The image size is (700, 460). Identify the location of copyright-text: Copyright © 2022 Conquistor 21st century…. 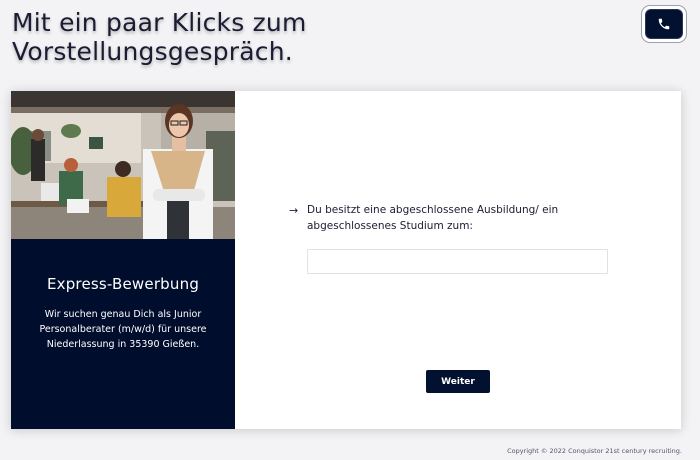
(594, 451).